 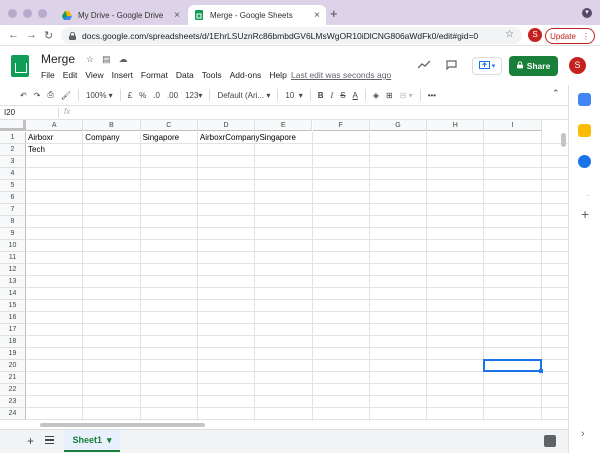 I want to click on menu-help: Help, so click(x=277, y=75).